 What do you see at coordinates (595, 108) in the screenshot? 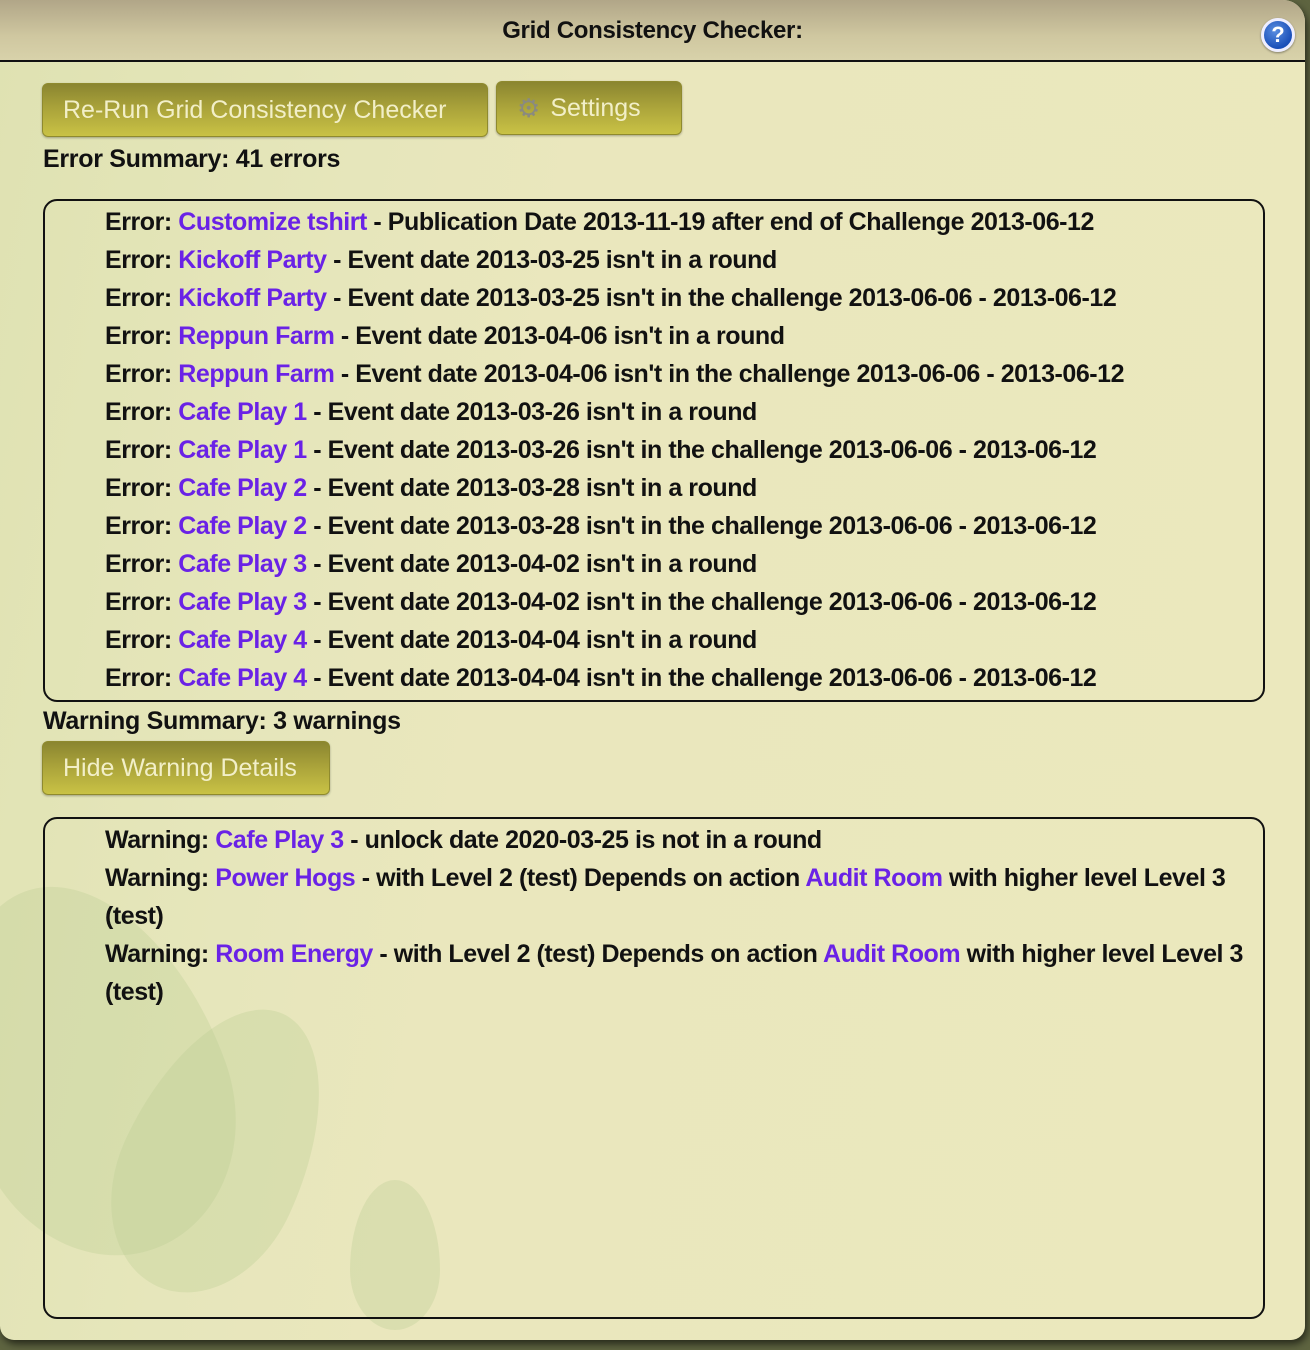
I see `settings-label: Settings` at bounding box center [595, 108].